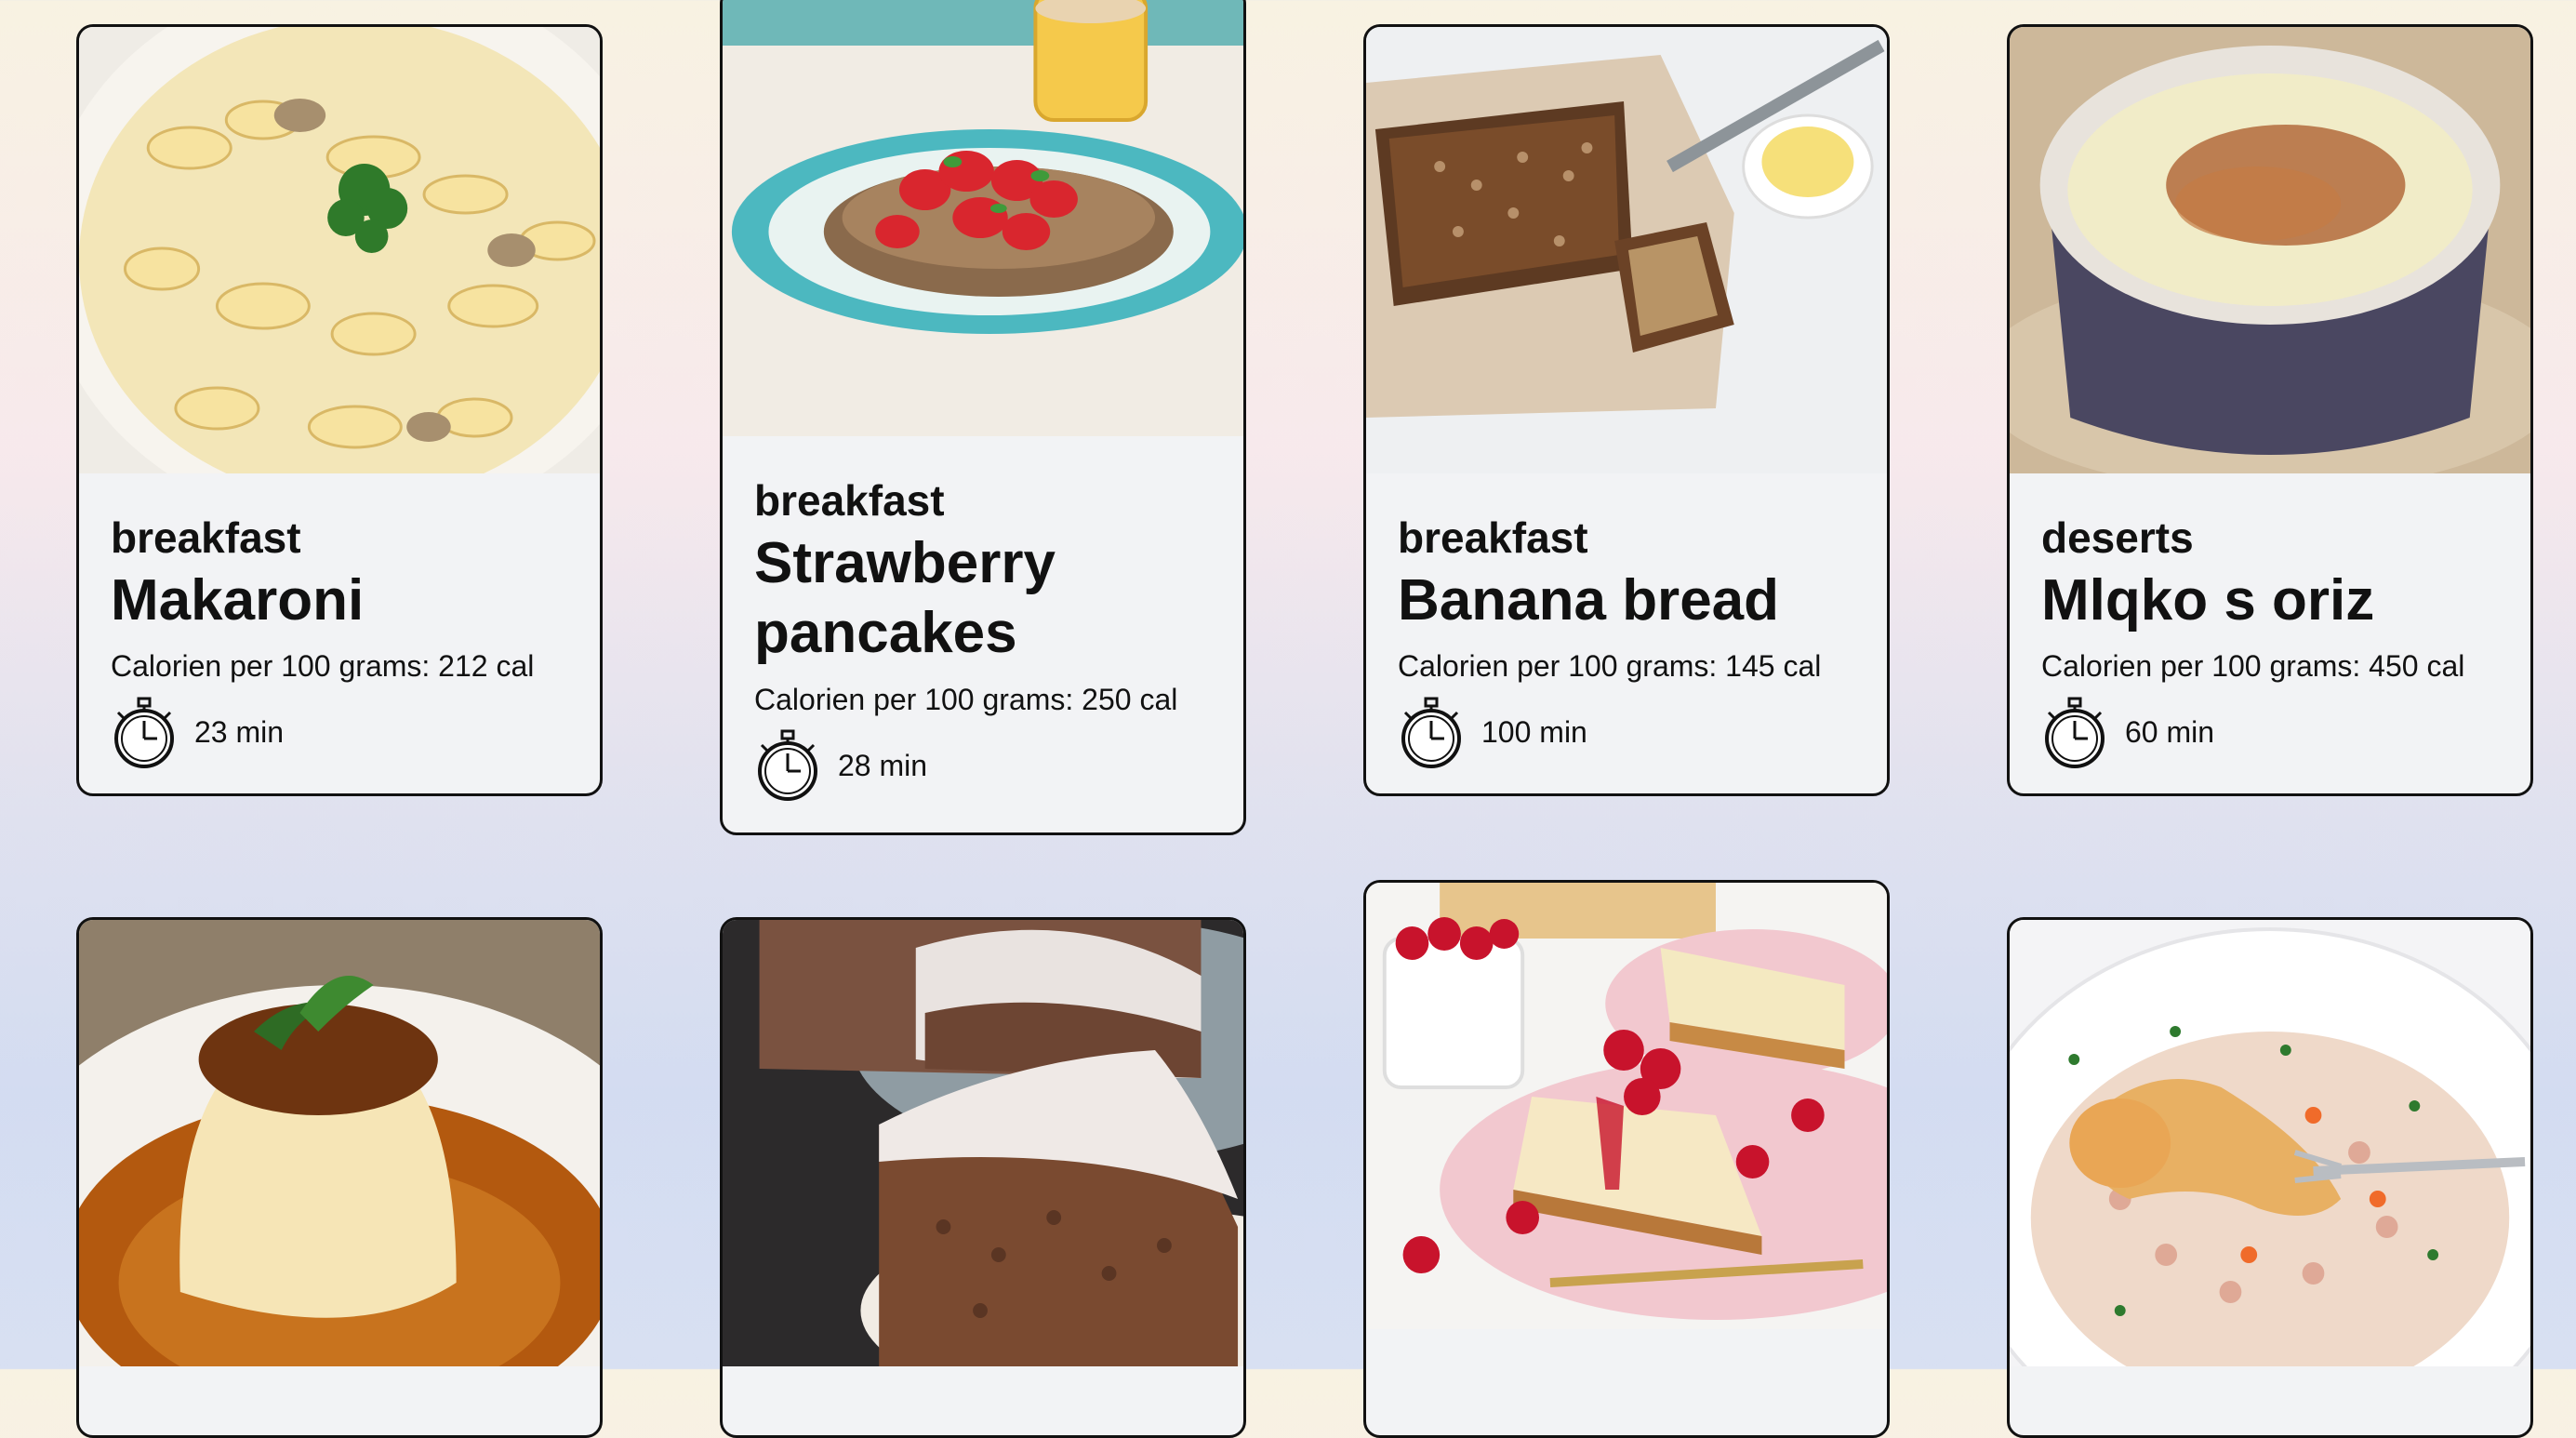 This screenshot has width=2576, height=1438. Describe the element at coordinates (339, 1143) in the screenshot. I see `creme-caramel-photo` at that location.